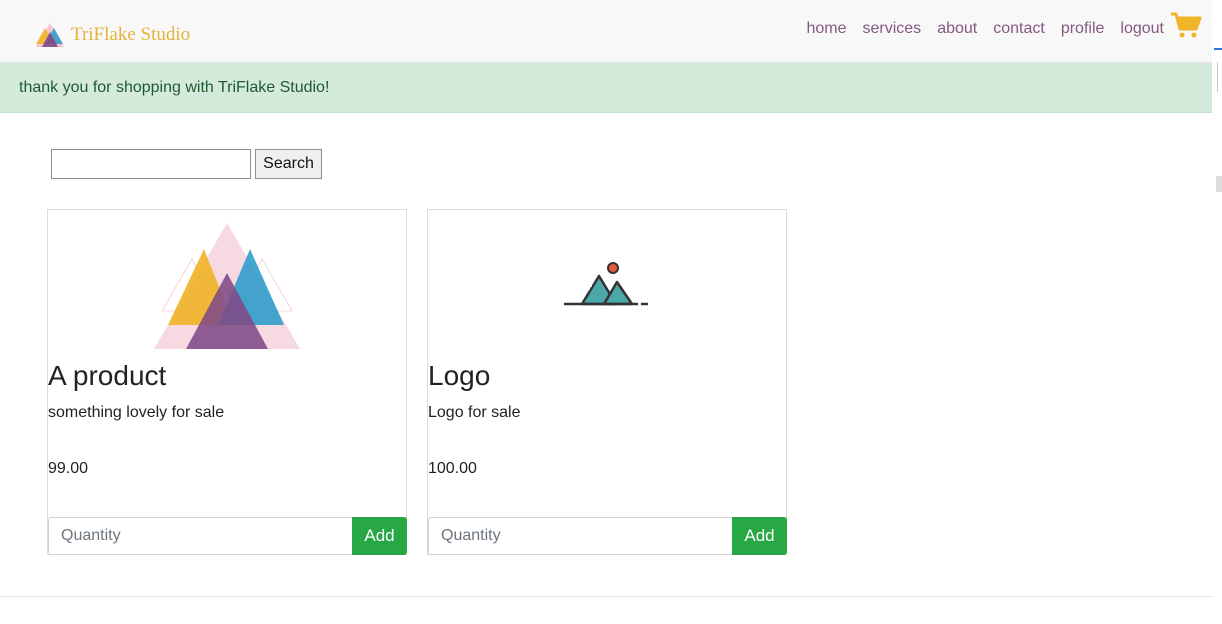  I want to click on search-button: Search, so click(288, 164).